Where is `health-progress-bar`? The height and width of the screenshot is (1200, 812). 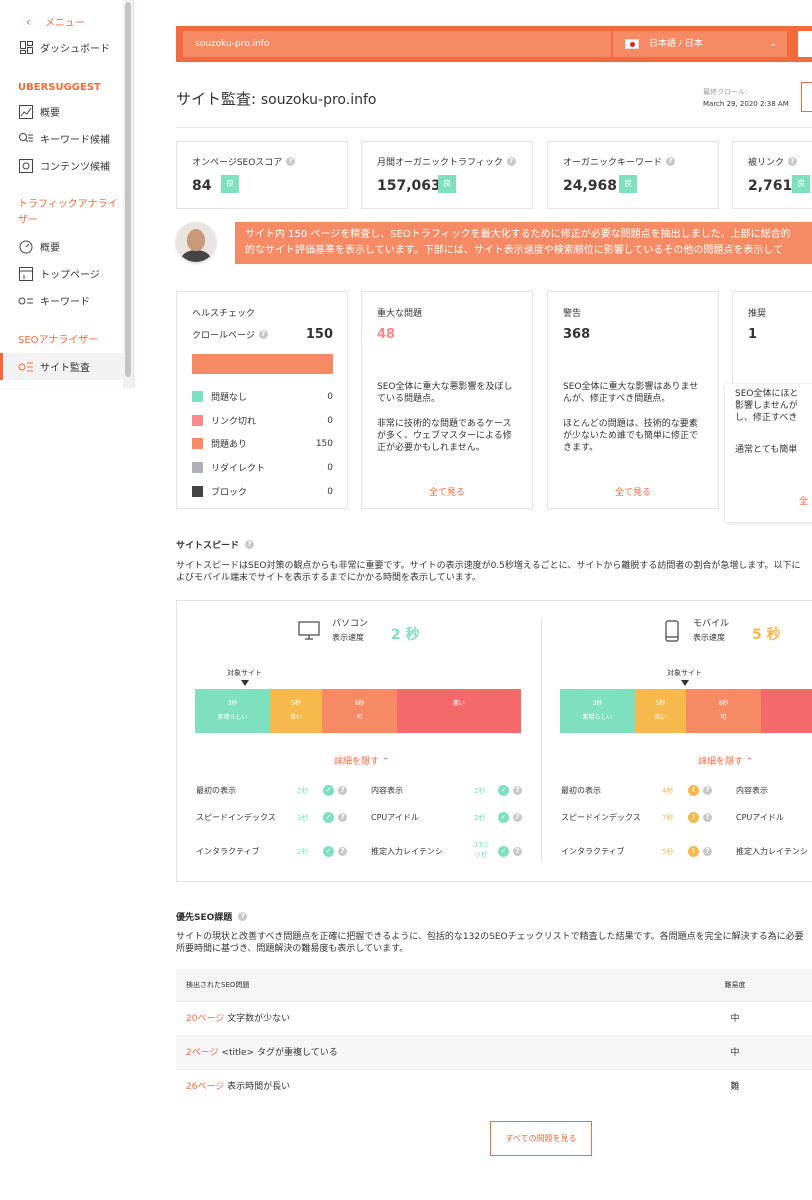
health-progress-bar is located at coordinates (262, 364).